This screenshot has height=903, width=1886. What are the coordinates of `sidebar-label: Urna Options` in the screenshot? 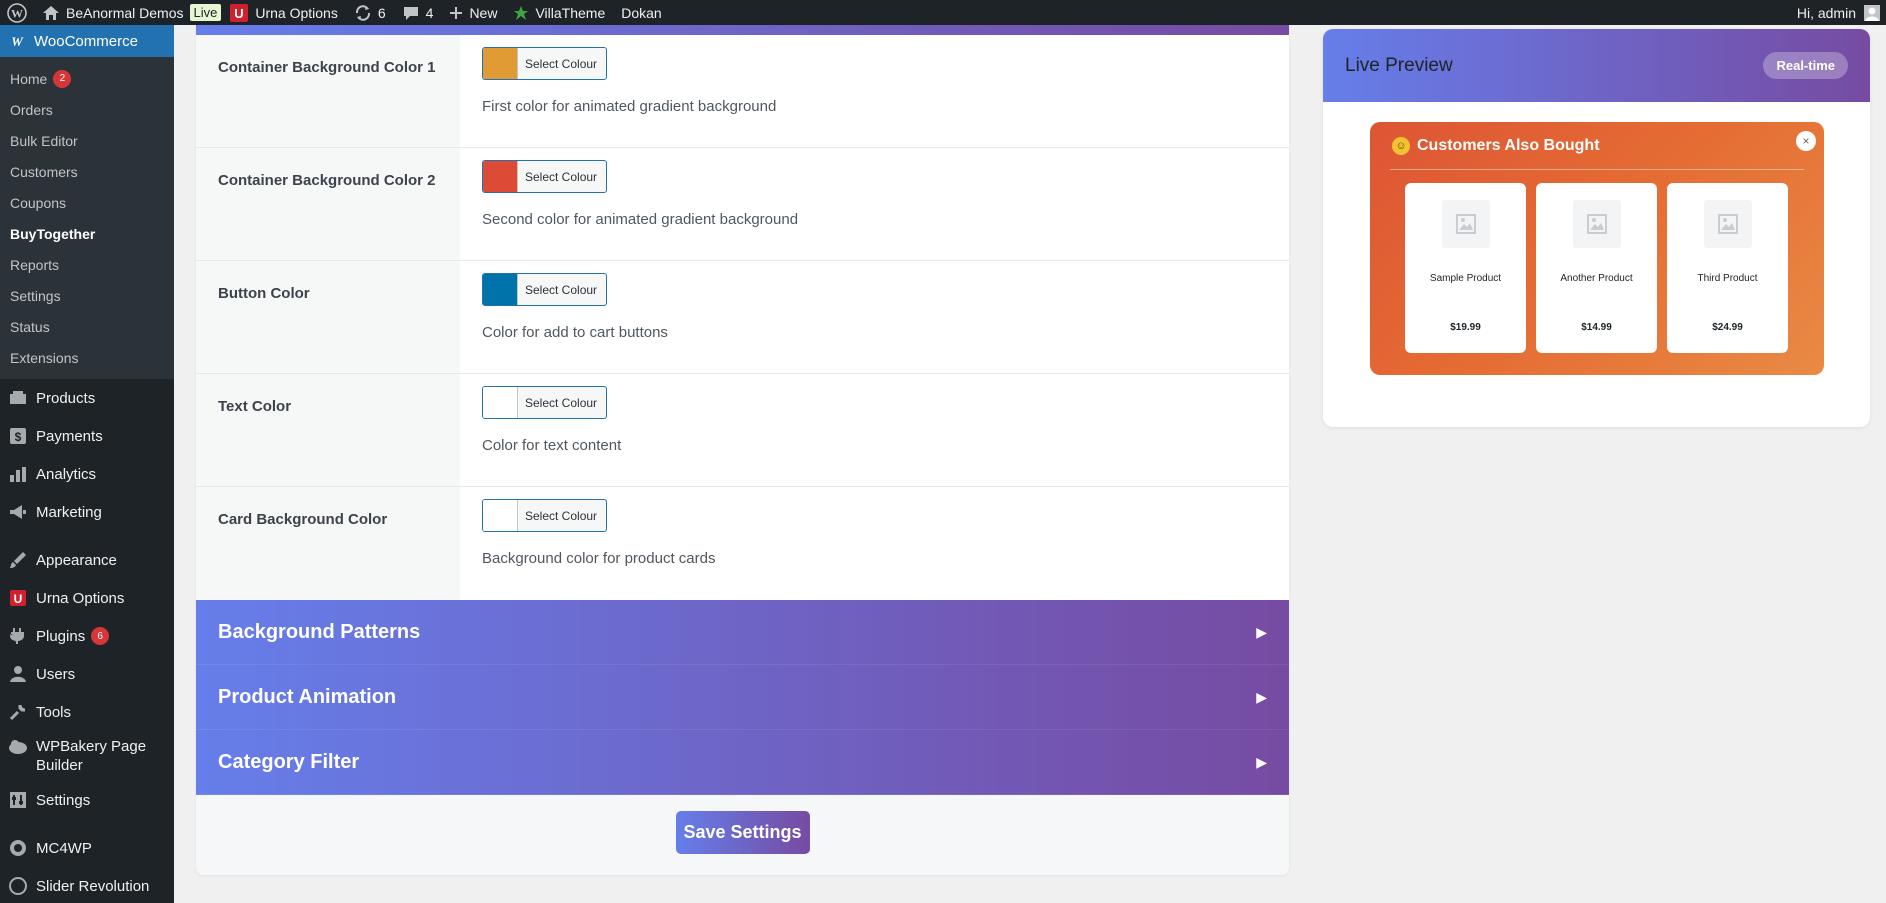 It's located at (80, 598).